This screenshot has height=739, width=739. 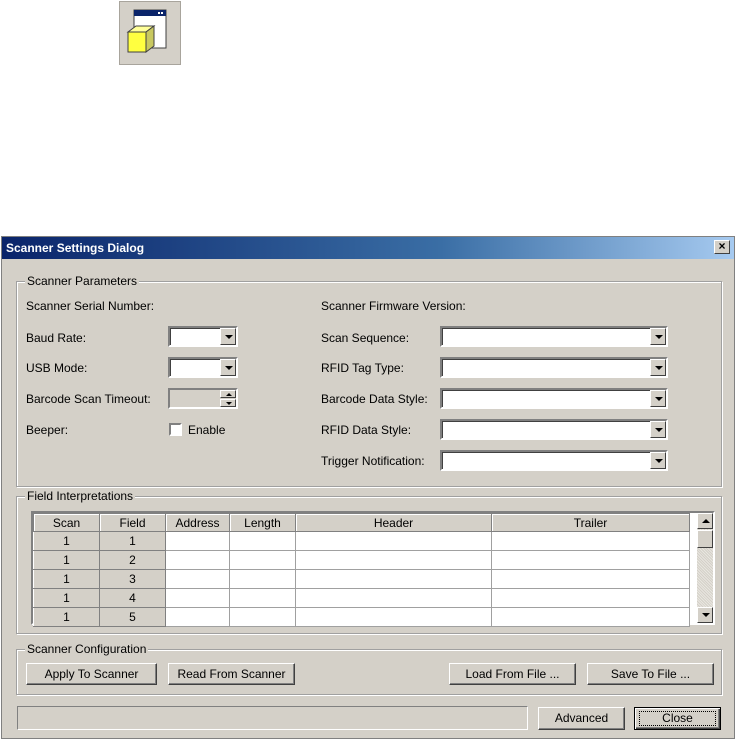 I want to click on spinner-buttons, so click(x=228, y=398).